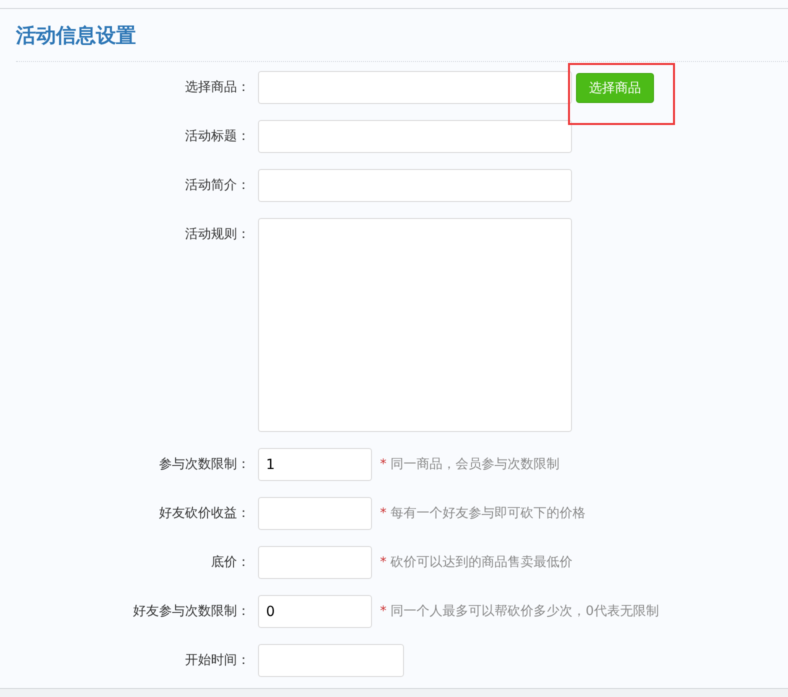 This screenshot has width=788, height=697. I want to click on field-label: 参与次数限制：, so click(204, 465).